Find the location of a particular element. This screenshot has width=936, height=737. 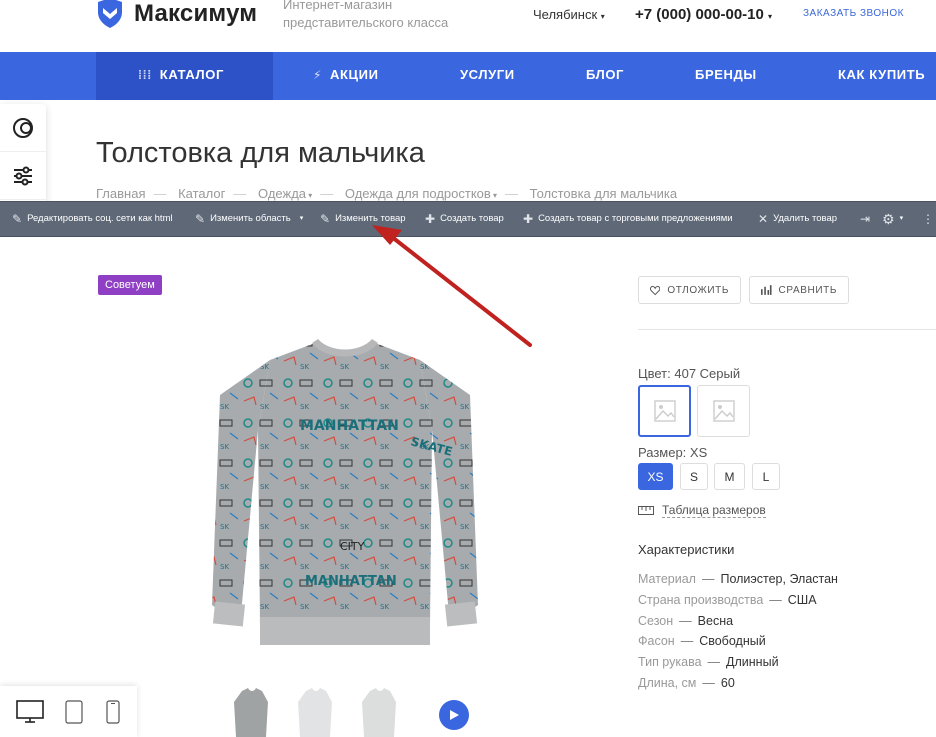

size-table-link: Таблица размеров is located at coordinates (702, 510).